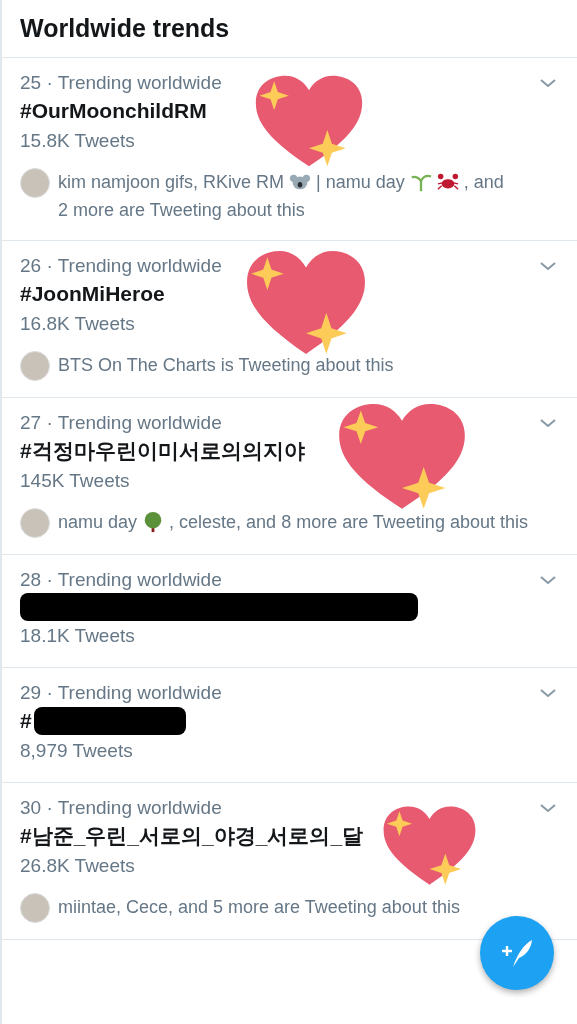  Describe the element at coordinates (26, 721) in the screenshot. I see `trend-name: #` at that location.